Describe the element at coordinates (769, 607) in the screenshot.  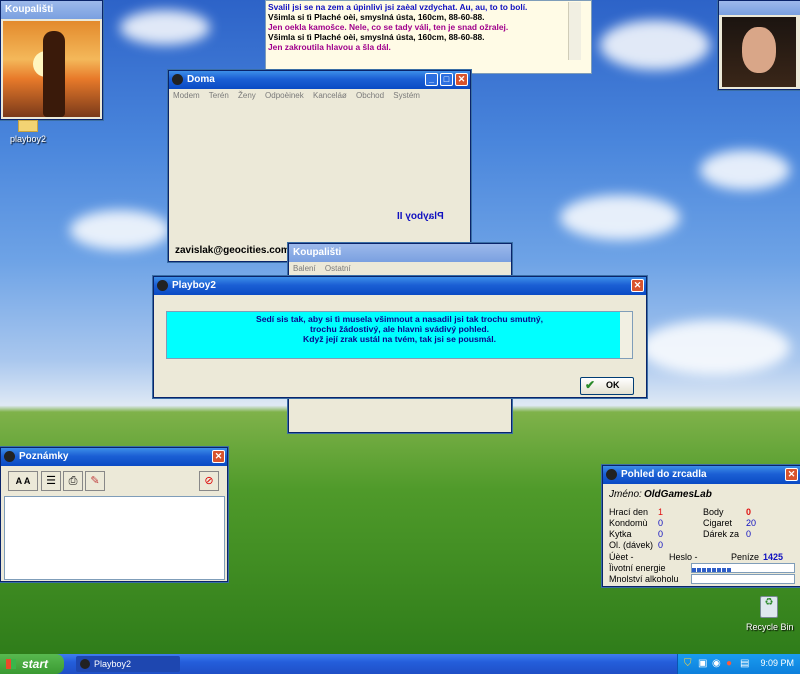
I see `recycle-bin-icon: ♻` at that location.